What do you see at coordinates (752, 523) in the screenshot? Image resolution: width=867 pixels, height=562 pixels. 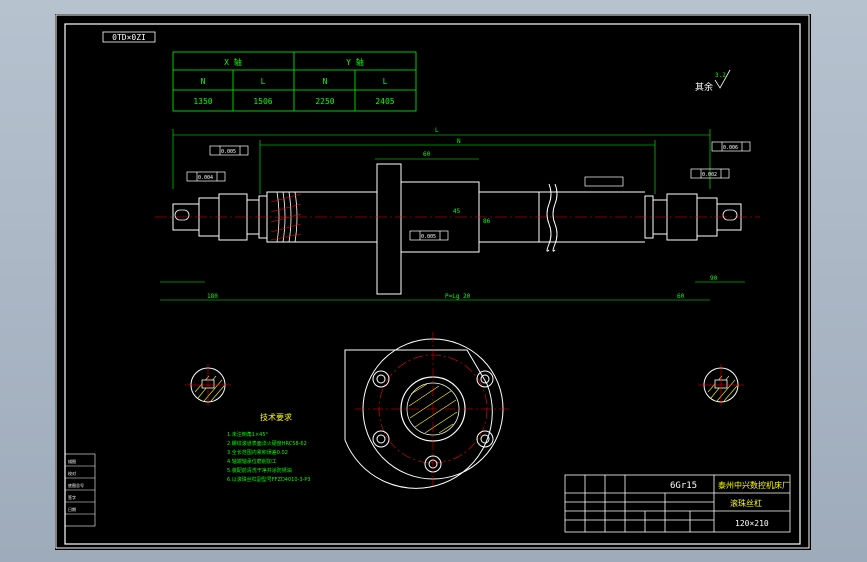 I see `scale: 120×210` at bounding box center [752, 523].